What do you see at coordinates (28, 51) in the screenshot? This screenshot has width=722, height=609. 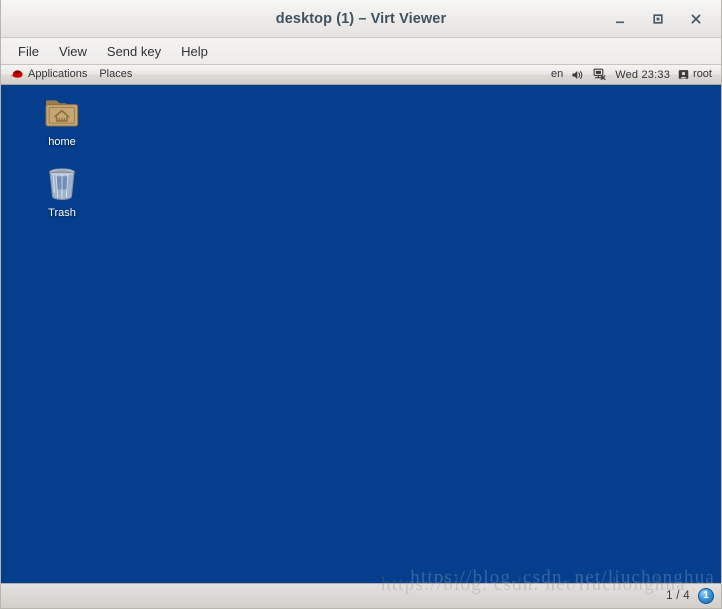 I see `menu-file: File` at bounding box center [28, 51].